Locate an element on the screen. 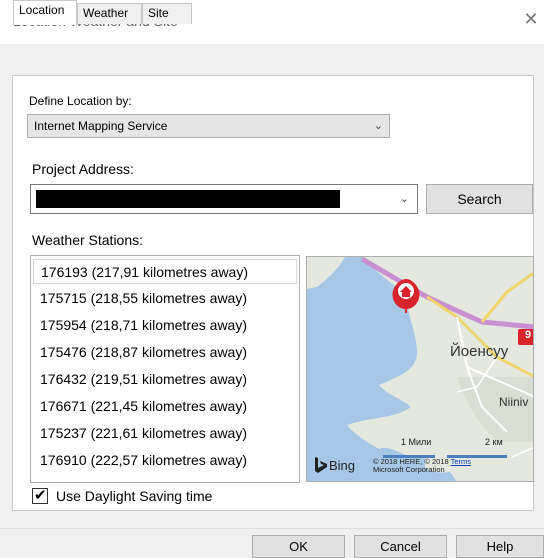  list-item: 175954 (218,71 kilometres away) is located at coordinates (165, 325).